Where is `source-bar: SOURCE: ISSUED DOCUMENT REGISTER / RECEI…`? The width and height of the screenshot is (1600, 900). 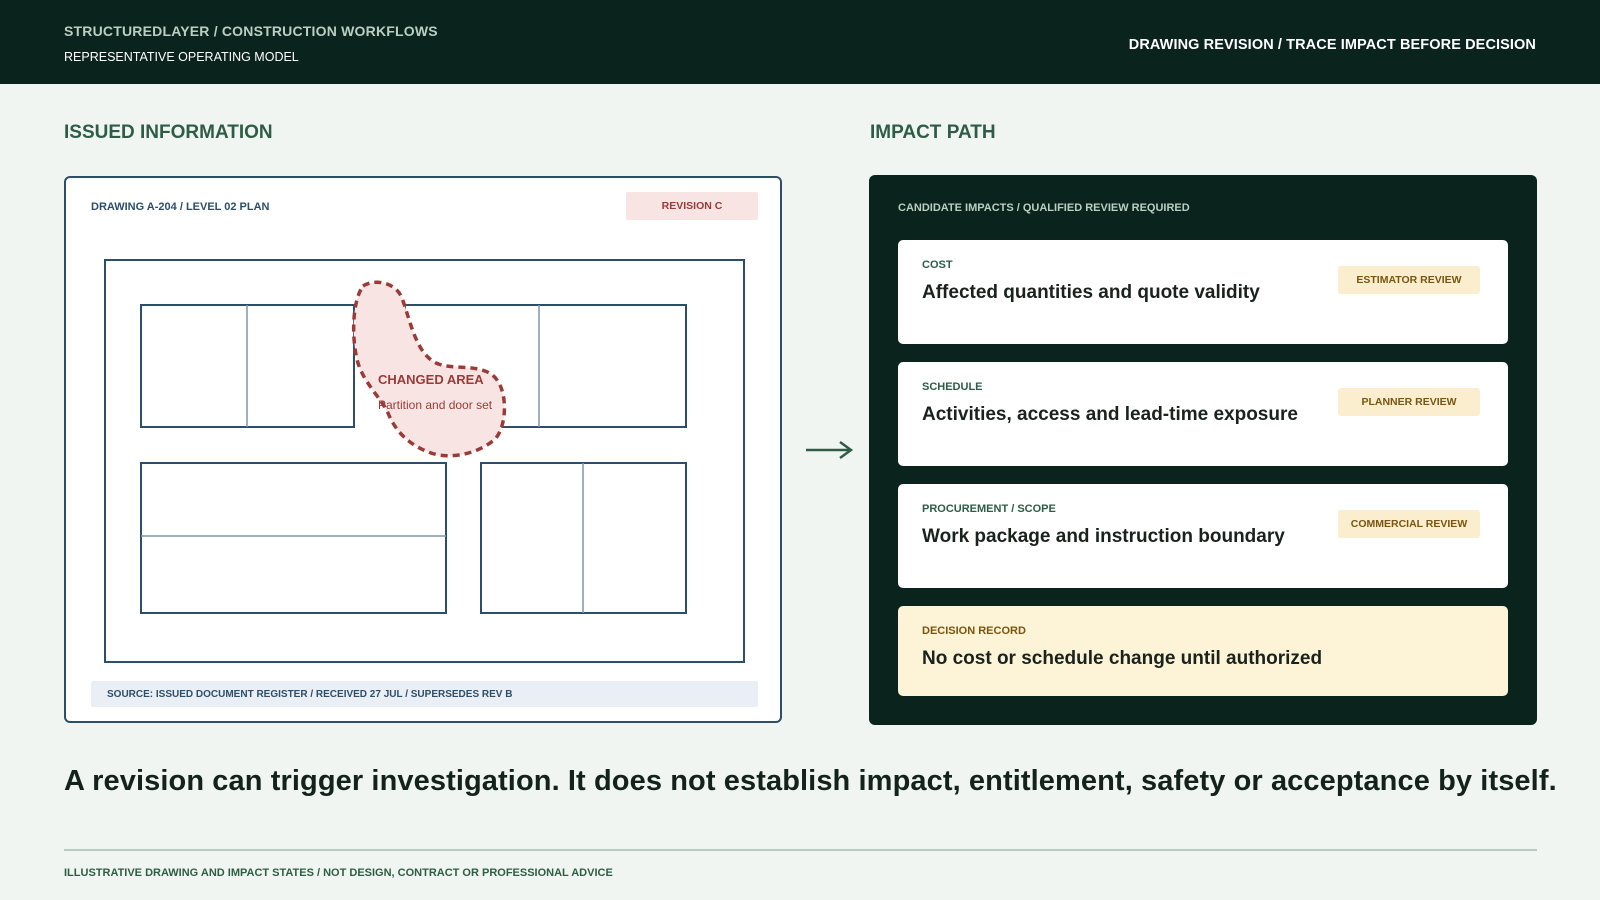
source-bar: SOURCE: ISSUED DOCUMENT REGISTER / RECEI… is located at coordinates (424, 694).